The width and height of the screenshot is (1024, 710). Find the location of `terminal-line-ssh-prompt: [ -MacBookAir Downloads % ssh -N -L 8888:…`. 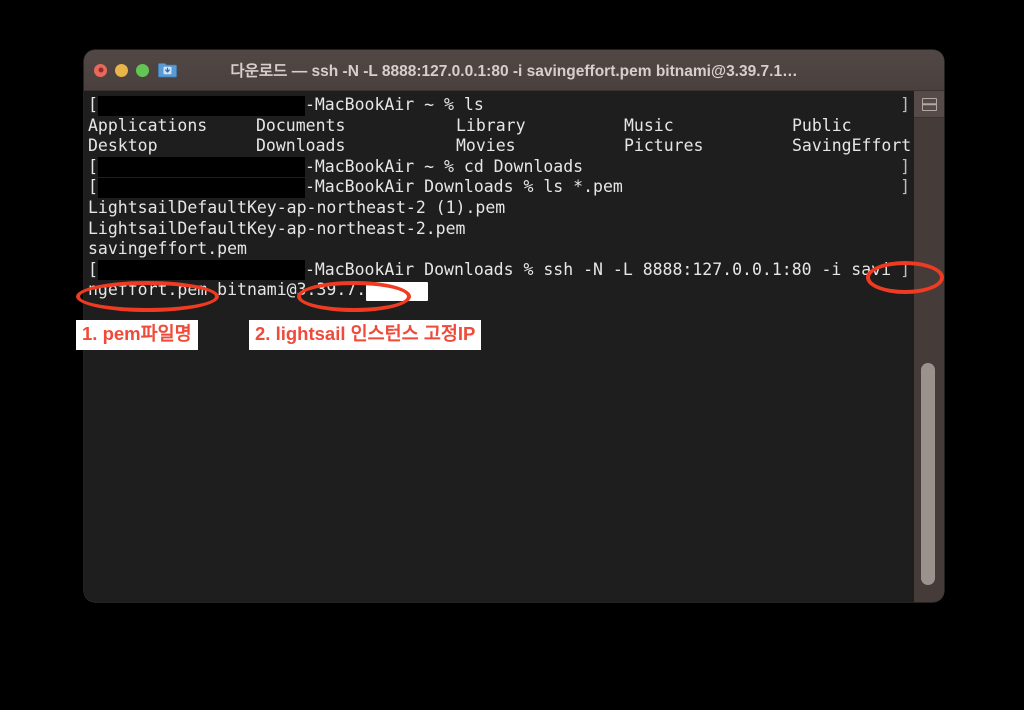

terminal-line-ssh-prompt: [ -MacBookAir Downloads % ssh -N -L 8888:… is located at coordinates (499, 270).